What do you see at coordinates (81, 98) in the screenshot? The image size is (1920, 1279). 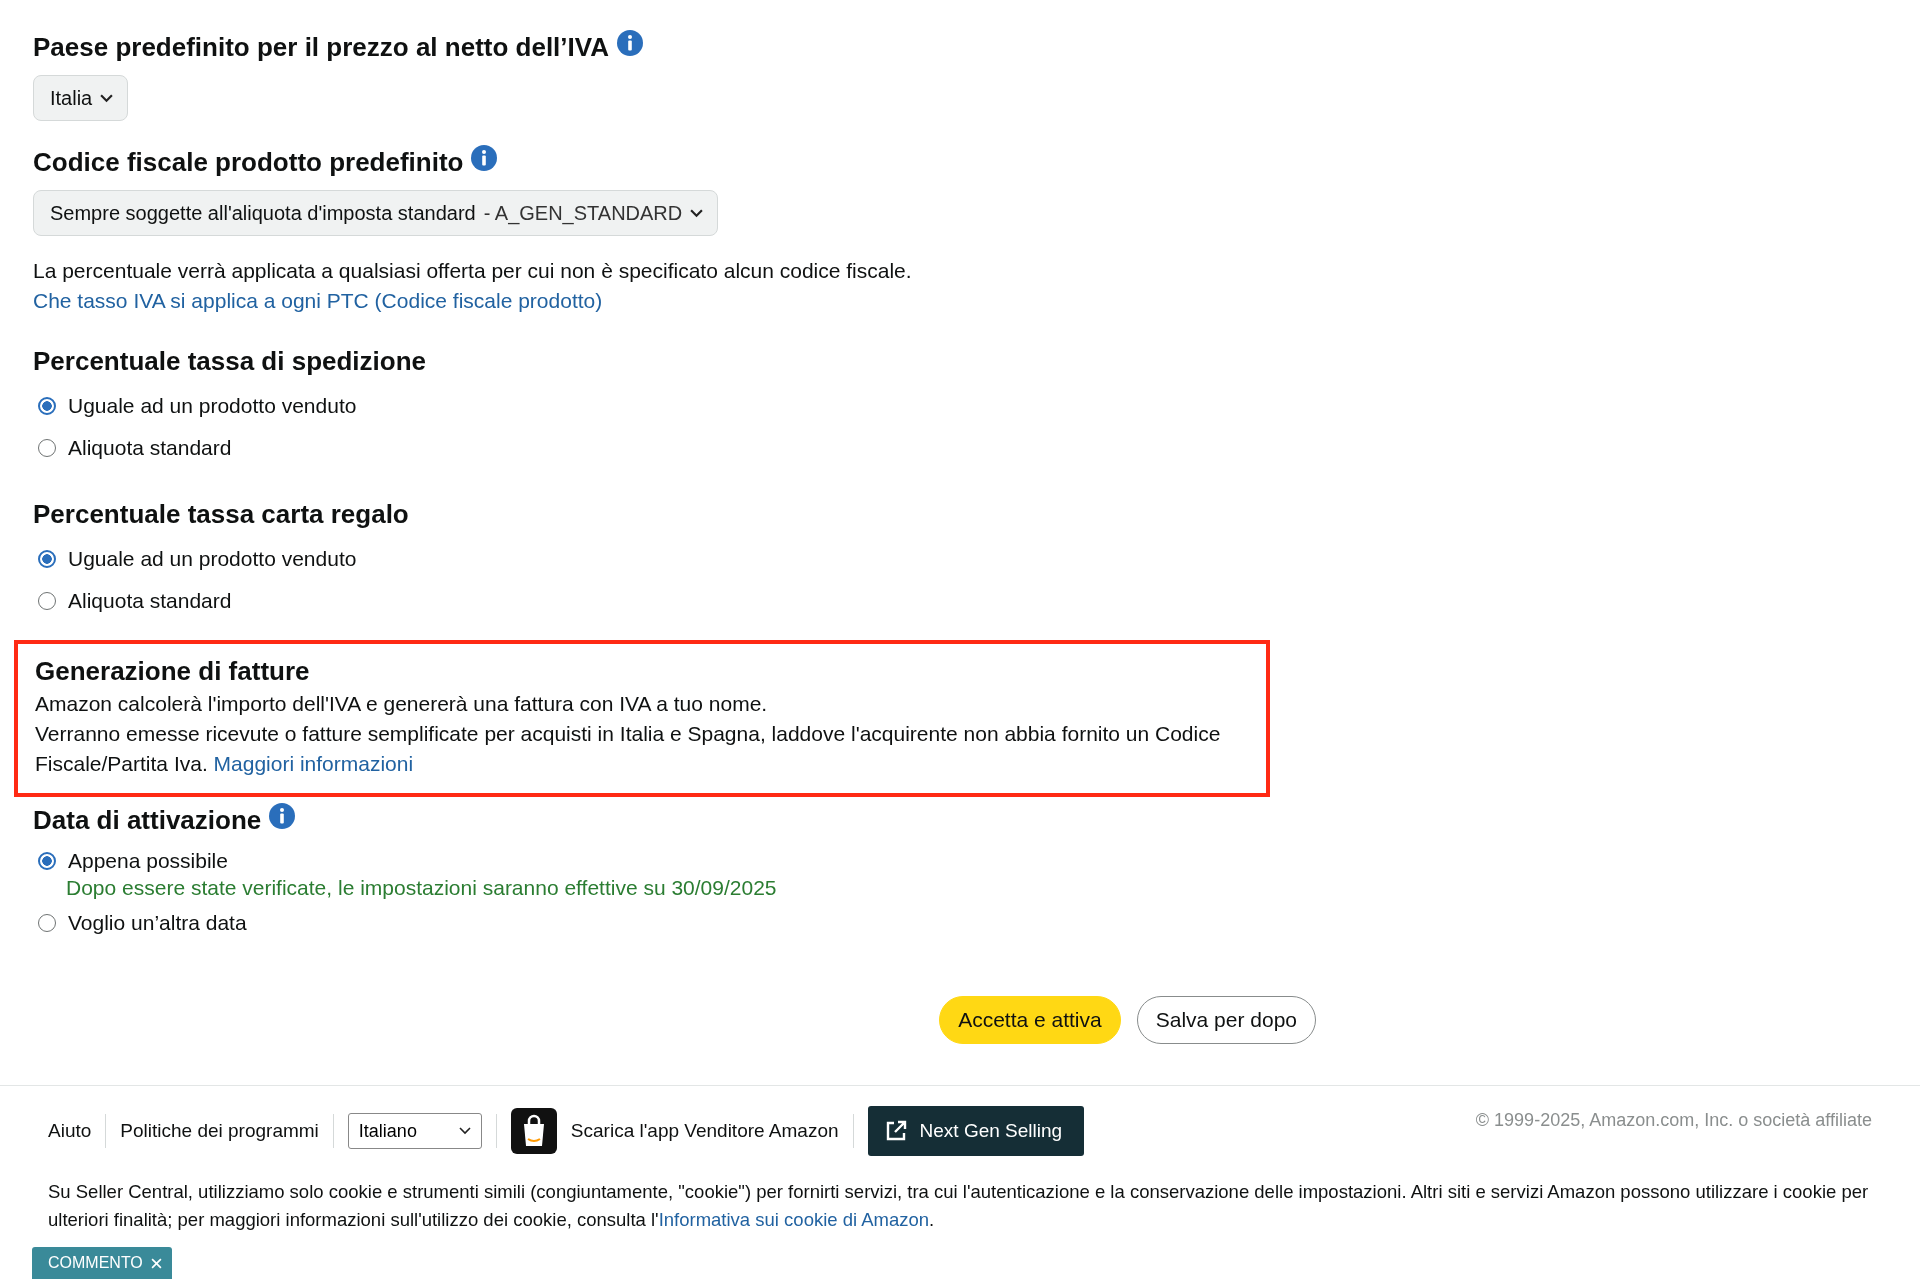 I see `country-dropdown: Italia` at bounding box center [81, 98].